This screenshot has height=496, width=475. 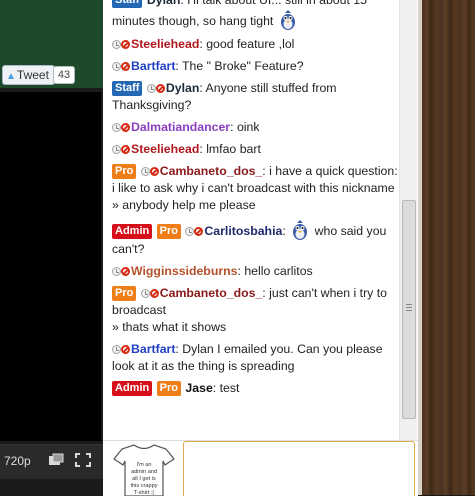 I want to click on chat-message: Dalmatiandancer: oink, so click(x=255, y=127).